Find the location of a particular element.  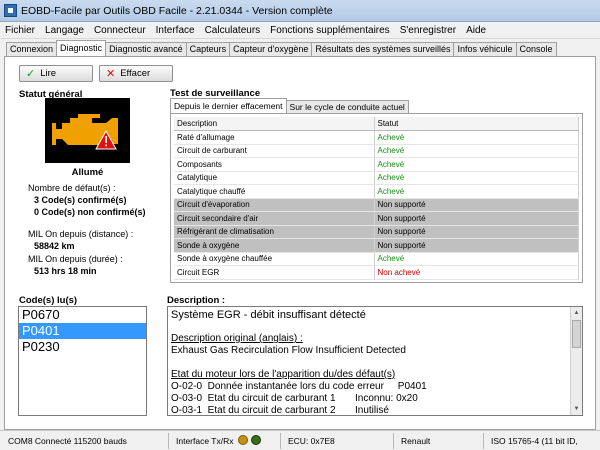

monitor-description: Sonde à oxygène is located at coordinates (274, 245).